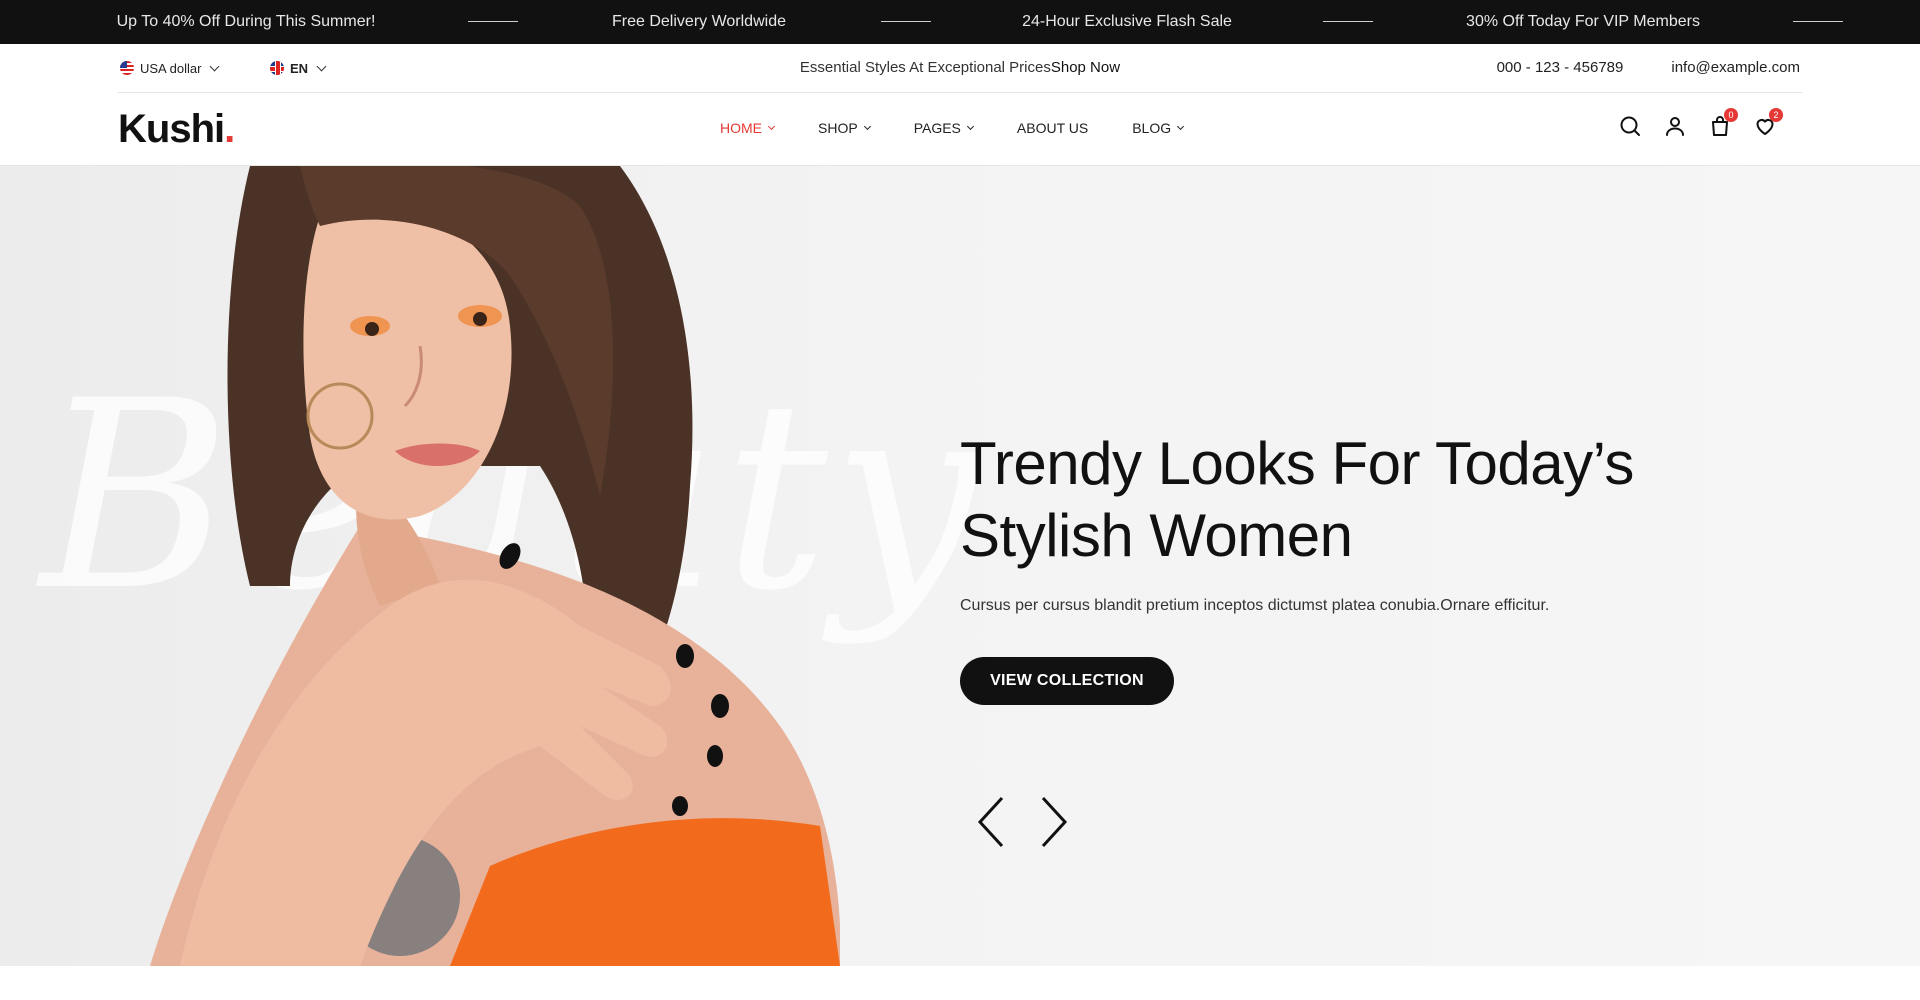 The height and width of the screenshot is (1000, 1920). What do you see at coordinates (925, 67) in the screenshot?
I see `promo-text: Essential Styles At Exceptional Prices` at bounding box center [925, 67].